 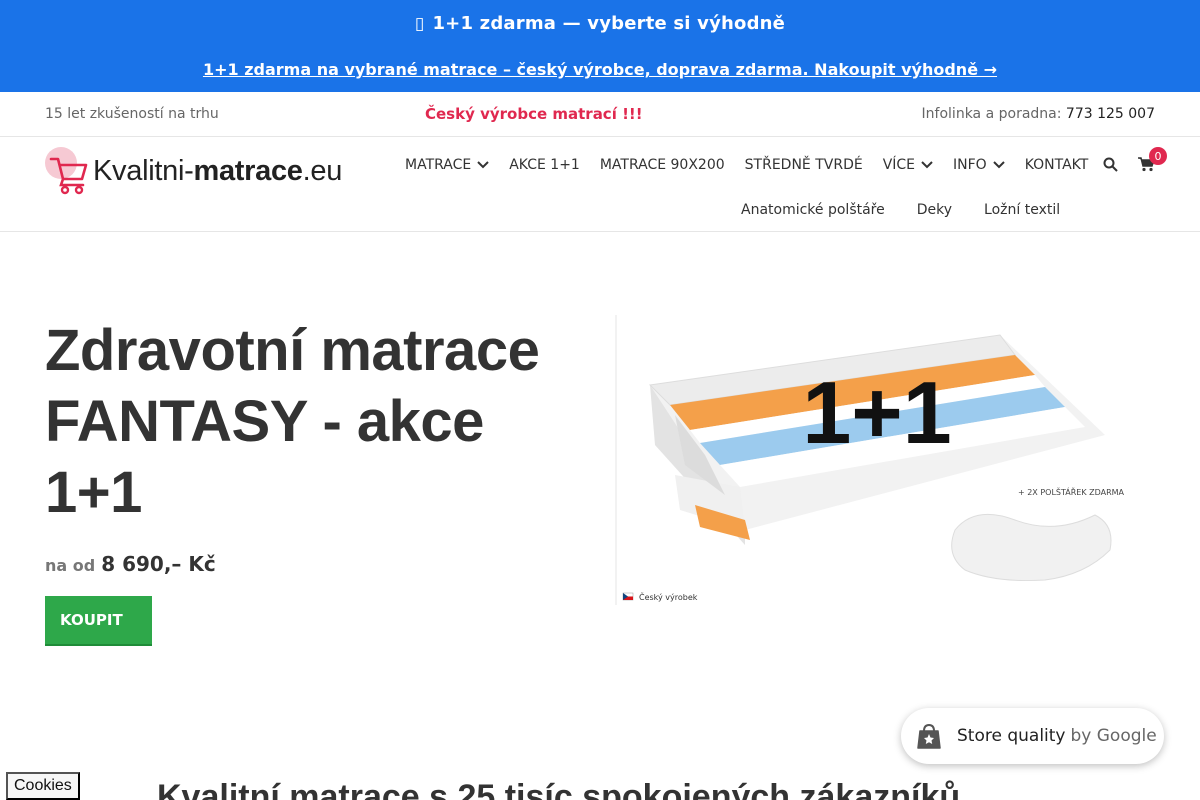 What do you see at coordinates (419, 23) in the screenshot?
I see `gift-icon: ▯` at bounding box center [419, 23].